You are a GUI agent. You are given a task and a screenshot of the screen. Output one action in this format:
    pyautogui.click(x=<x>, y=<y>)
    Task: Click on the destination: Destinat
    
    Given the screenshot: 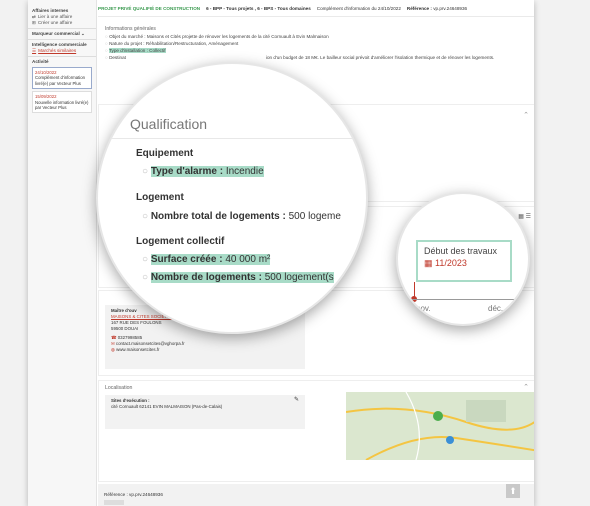 What is the action you would take?
    pyautogui.click(x=117, y=57)
    